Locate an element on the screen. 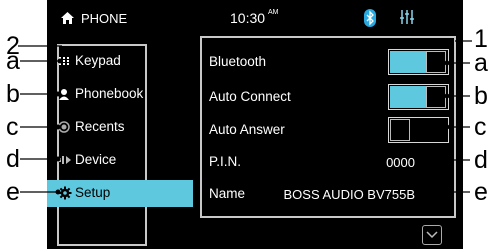 The width and height of the screenshot is (495, 249). callout-left-c: c is located at coordinates (12, 127).